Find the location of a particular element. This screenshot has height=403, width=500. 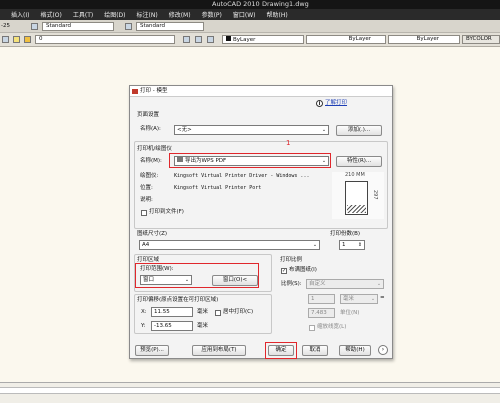

offset-x-input: 11.55 is located at coordinates (172, 312).